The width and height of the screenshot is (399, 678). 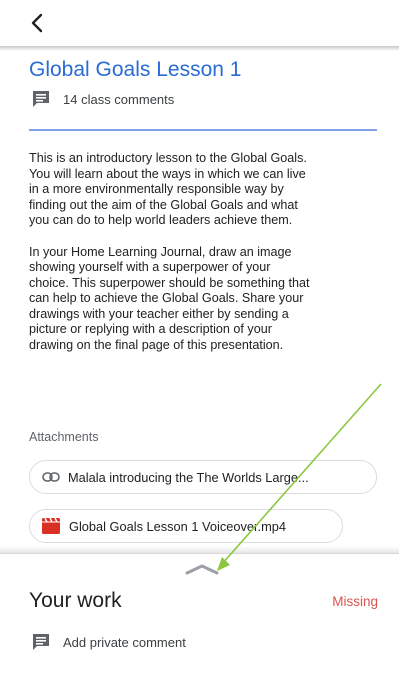 I want to click on expand-handle-icon, so click(x=202, y=569).